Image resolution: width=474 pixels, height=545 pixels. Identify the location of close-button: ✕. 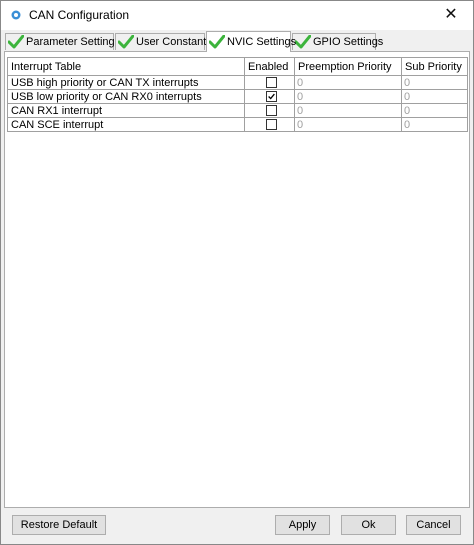
(451, 15).